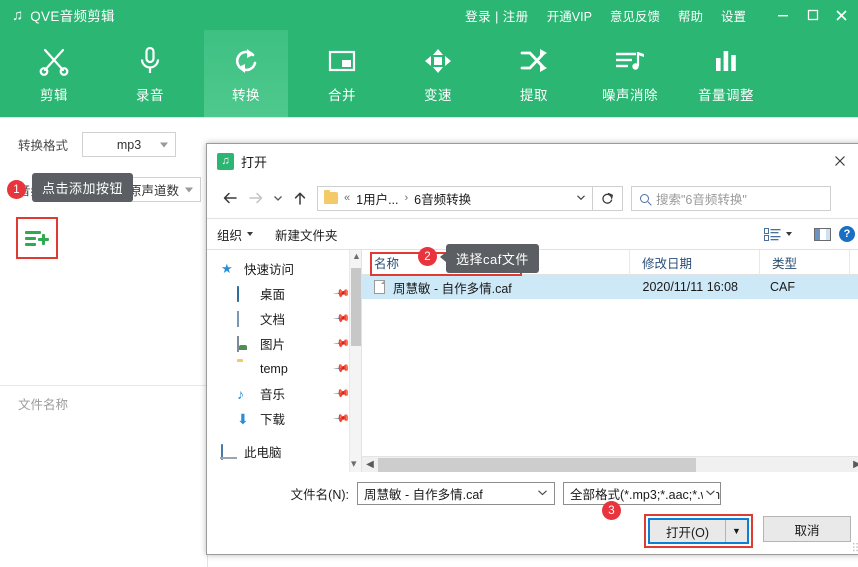 This screenshot has height=567, width=858. Describe the element at coordinates (630, 74) in the screenshot. I see `tool-noise-removal: 噪声消除` at that location.